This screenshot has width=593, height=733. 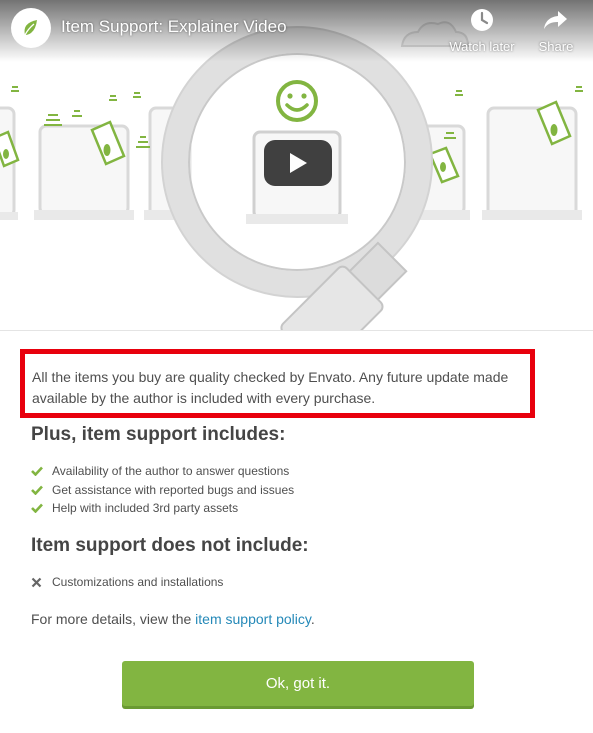 I want to click on watch-later-label: Watch later, so click(x=482, y=46).